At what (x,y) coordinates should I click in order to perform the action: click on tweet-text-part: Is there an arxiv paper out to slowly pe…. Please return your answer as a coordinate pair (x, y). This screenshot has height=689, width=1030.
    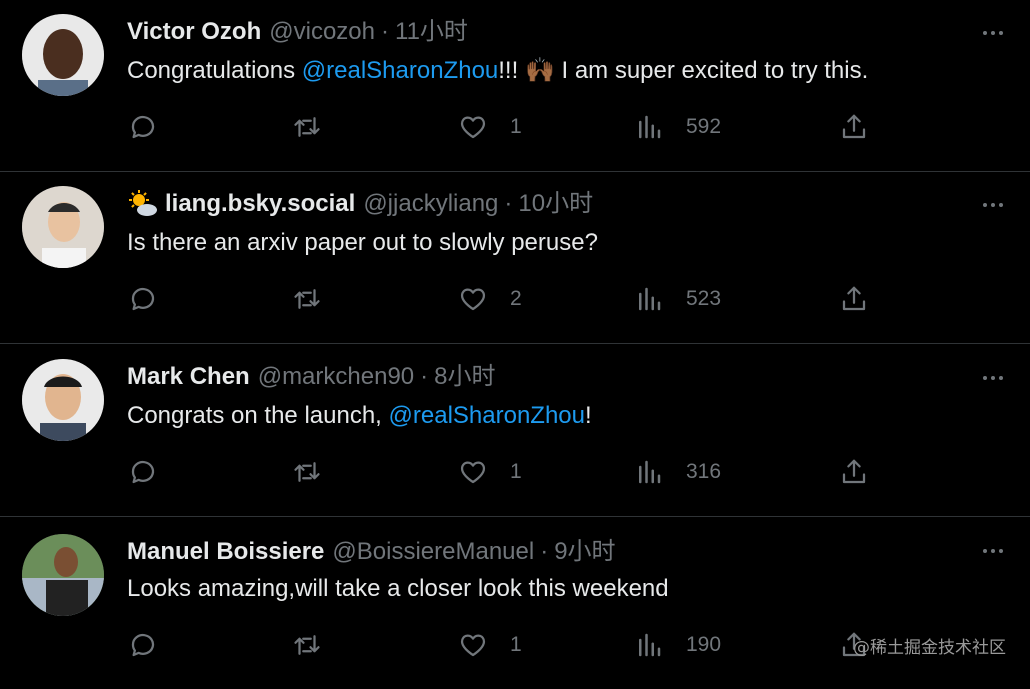
    Looking at the image, I should click on (362, 242).